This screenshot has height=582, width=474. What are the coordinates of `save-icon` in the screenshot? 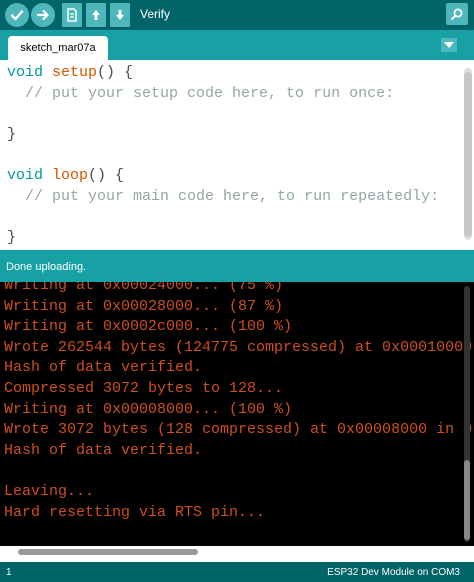 It's located at (120, 15).